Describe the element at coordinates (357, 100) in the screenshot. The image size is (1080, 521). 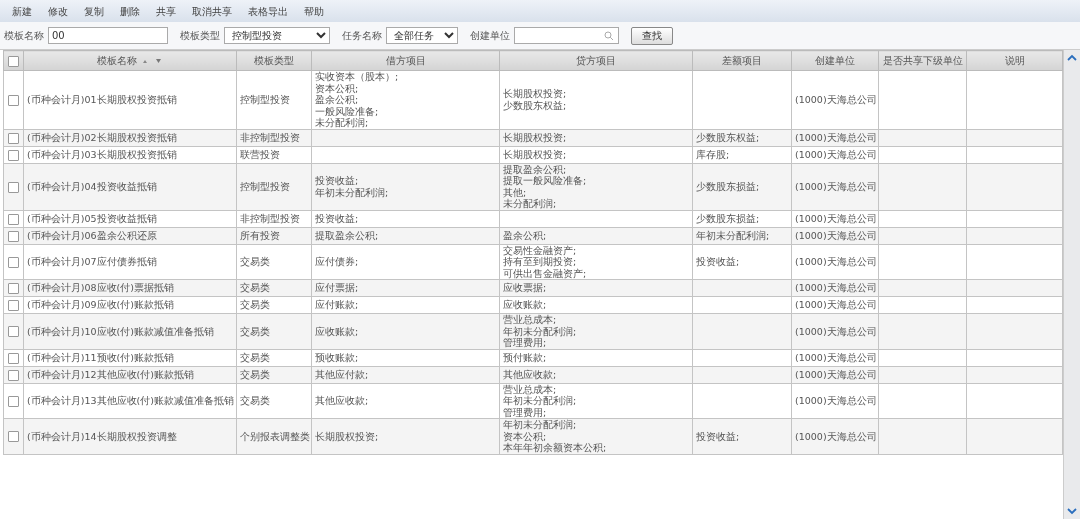
I see `cell-text: 实收资本（股本）; 资本公积; 盈余公积; 一般风险准备; 未分配利润;` at that location.